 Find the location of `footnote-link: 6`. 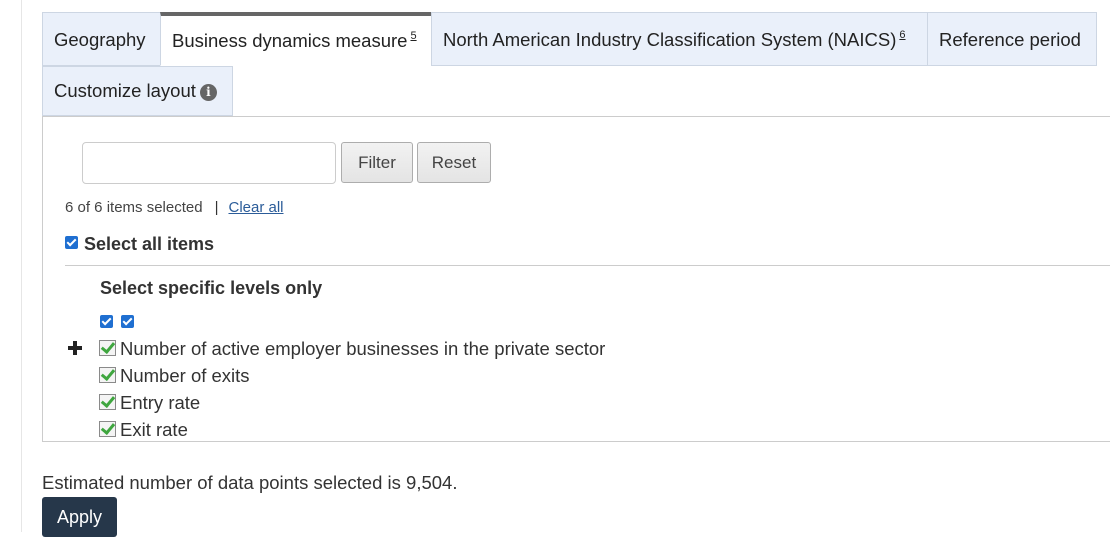

footnote-link: 6 is located at coordinates (902, 35).